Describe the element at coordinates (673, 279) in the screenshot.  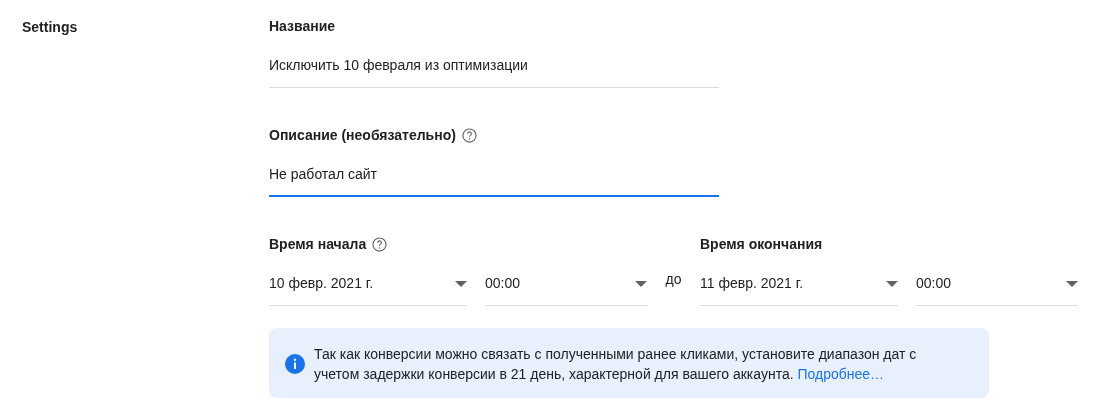
I see `separator-text: до` at that location.